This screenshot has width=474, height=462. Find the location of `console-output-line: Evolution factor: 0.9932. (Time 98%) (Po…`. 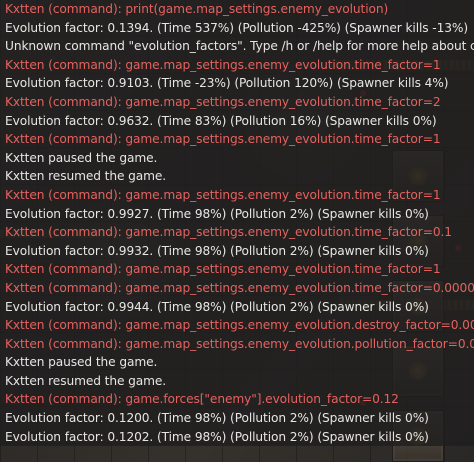

console-output-line: Evolution factor: 0.9932. (Time 98%) (Po… is located at coordinates (237, 251).